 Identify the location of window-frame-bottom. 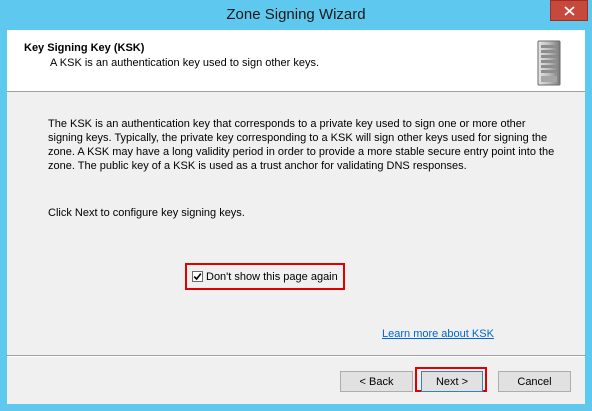
(296, 407).